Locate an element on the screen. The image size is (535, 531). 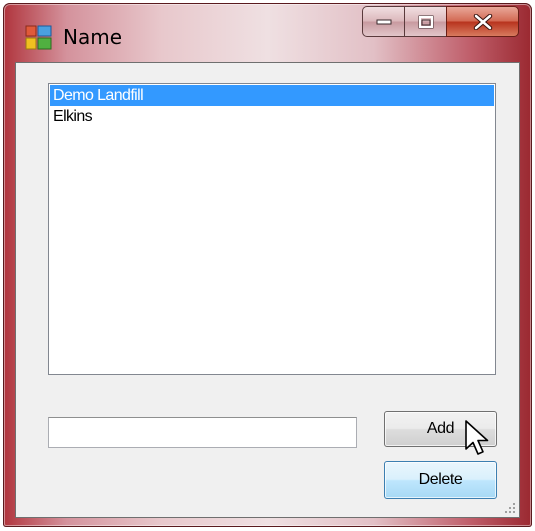
list-item-elkins: Elkins is located at coordinates (272, 116).